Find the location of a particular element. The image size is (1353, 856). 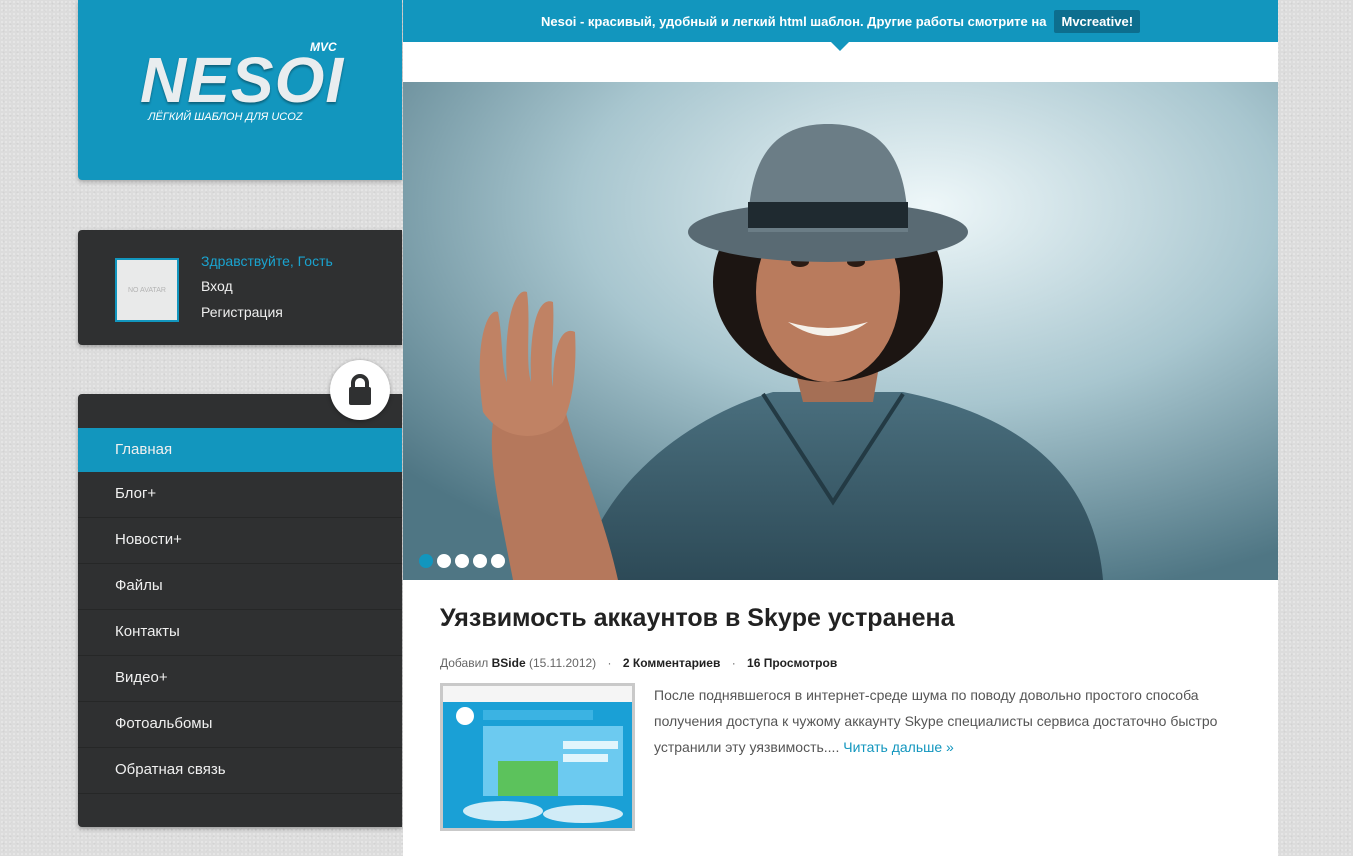

nav-item-video: Видео+ is located at coordinates (240, 679).